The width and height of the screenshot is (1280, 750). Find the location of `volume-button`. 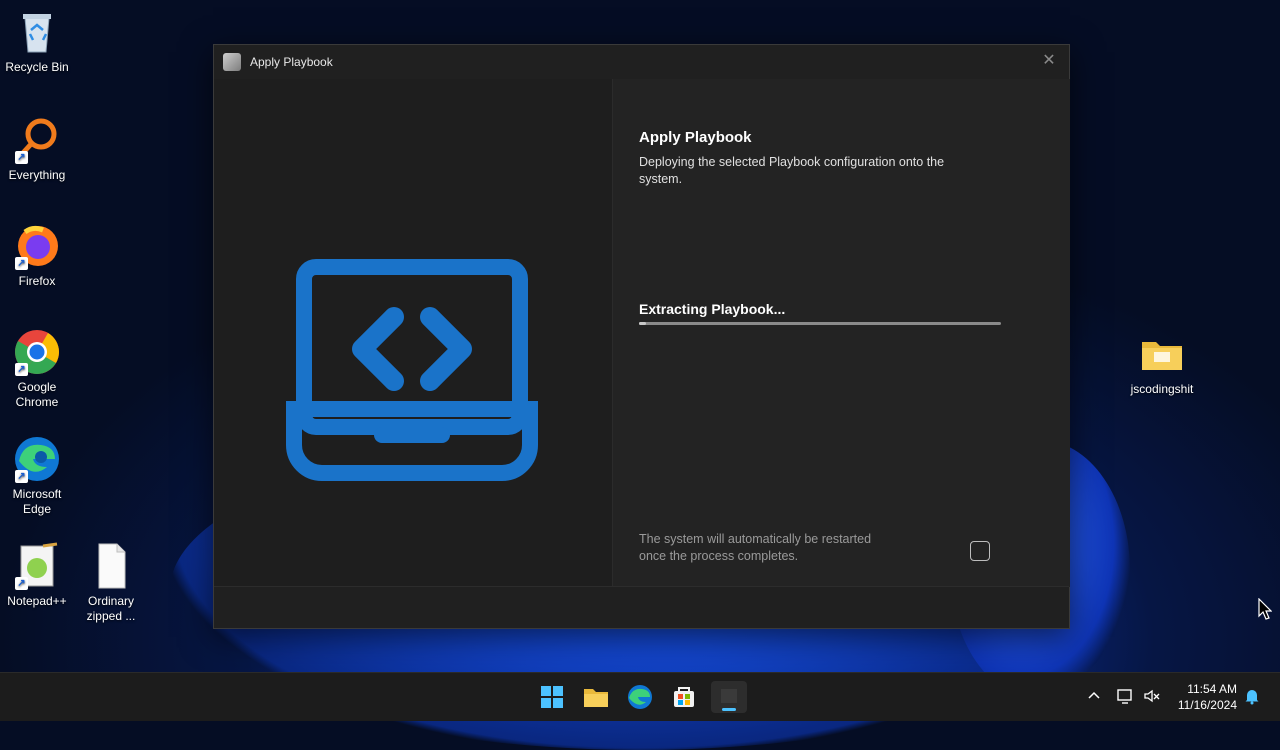

volume-button is located at coordinates (1152, 698).